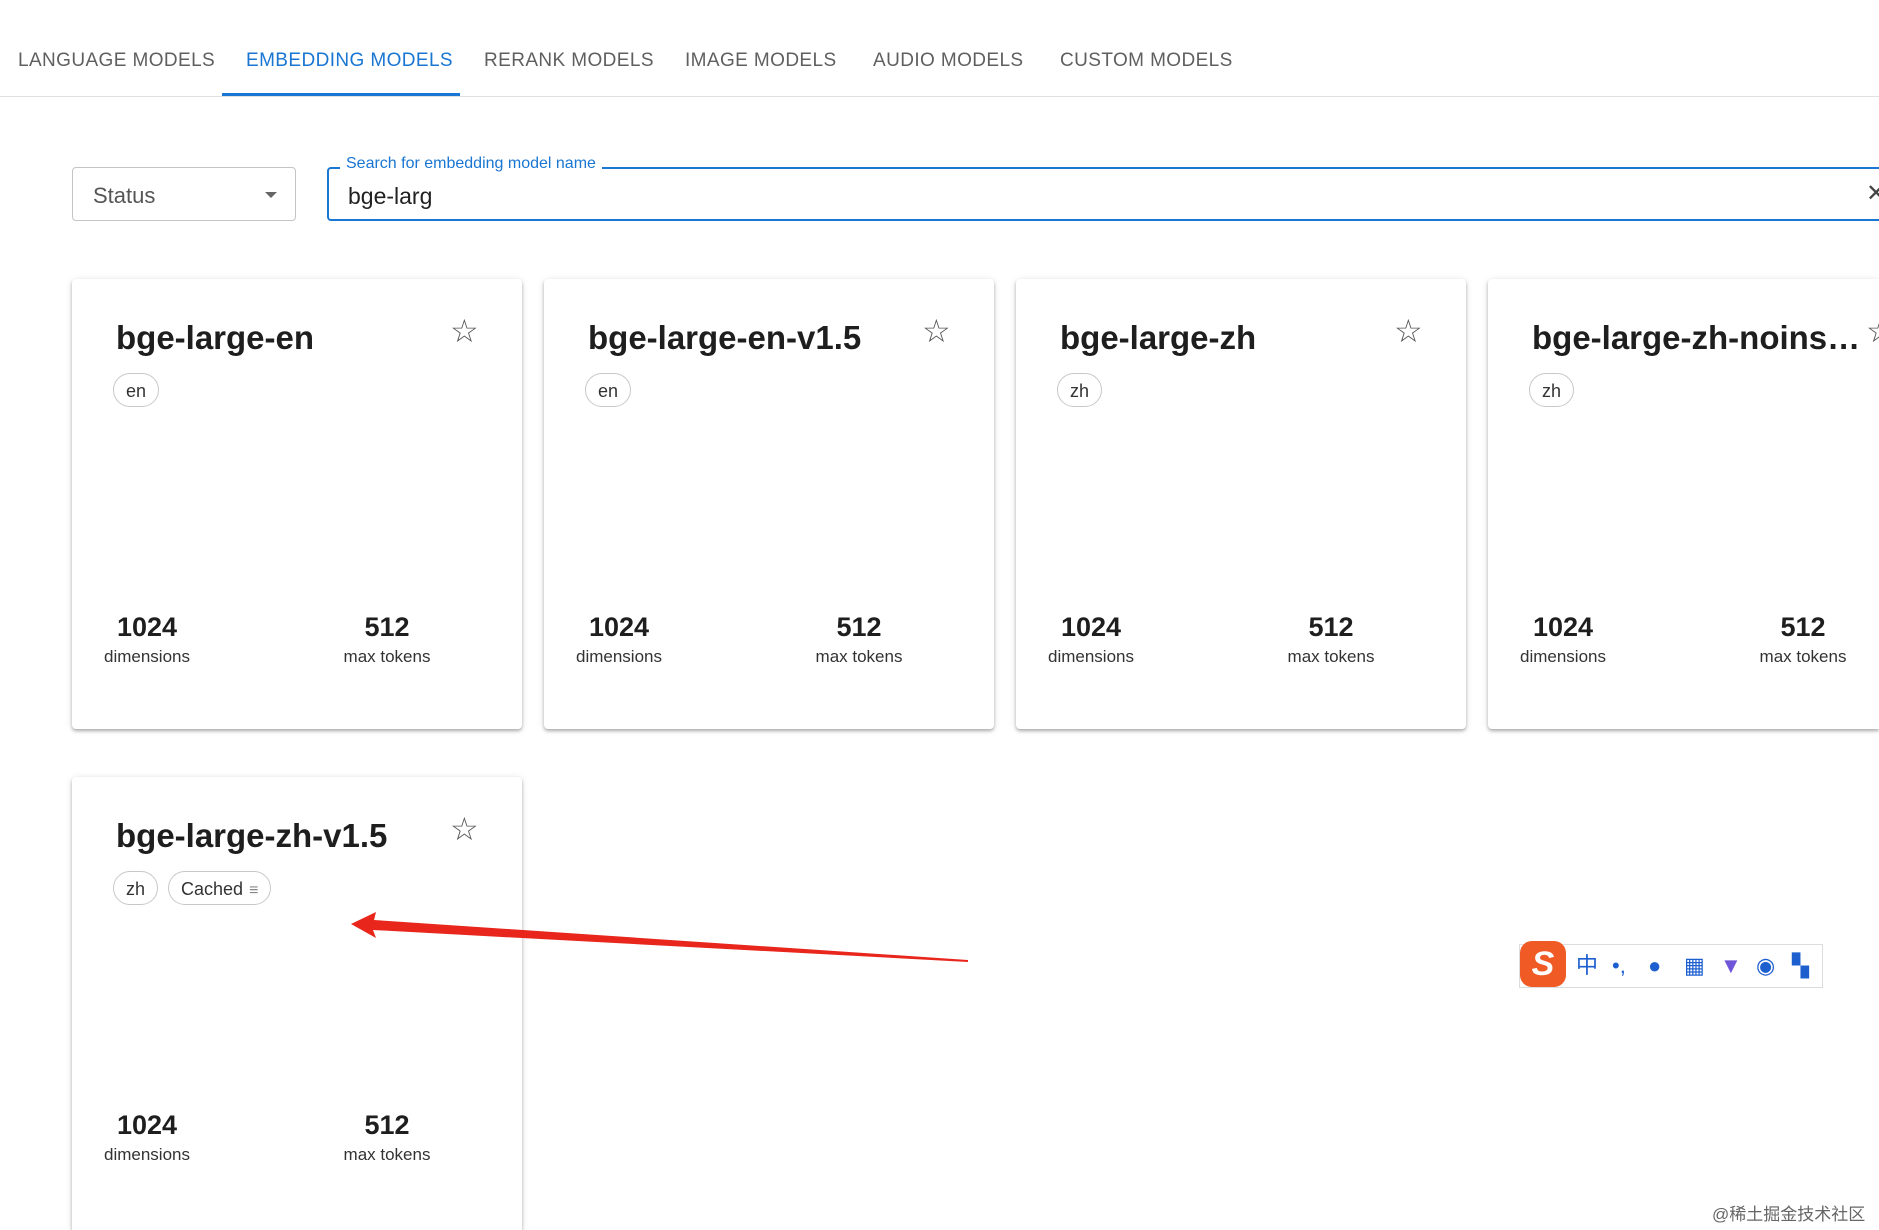 This screenshot has height=1230, width=1879. I want to click on sogou-logo-icon: S, so click(1543, 964).